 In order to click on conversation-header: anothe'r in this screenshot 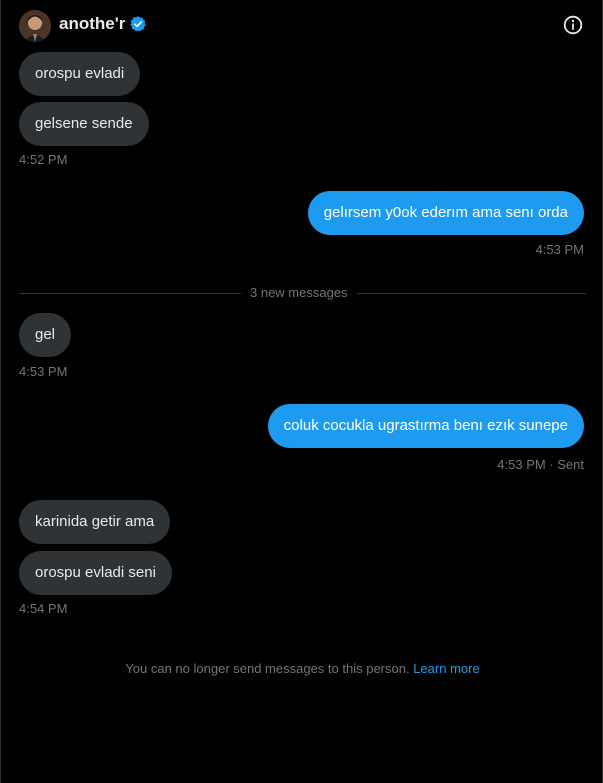, I will do `click(302, 25)`.